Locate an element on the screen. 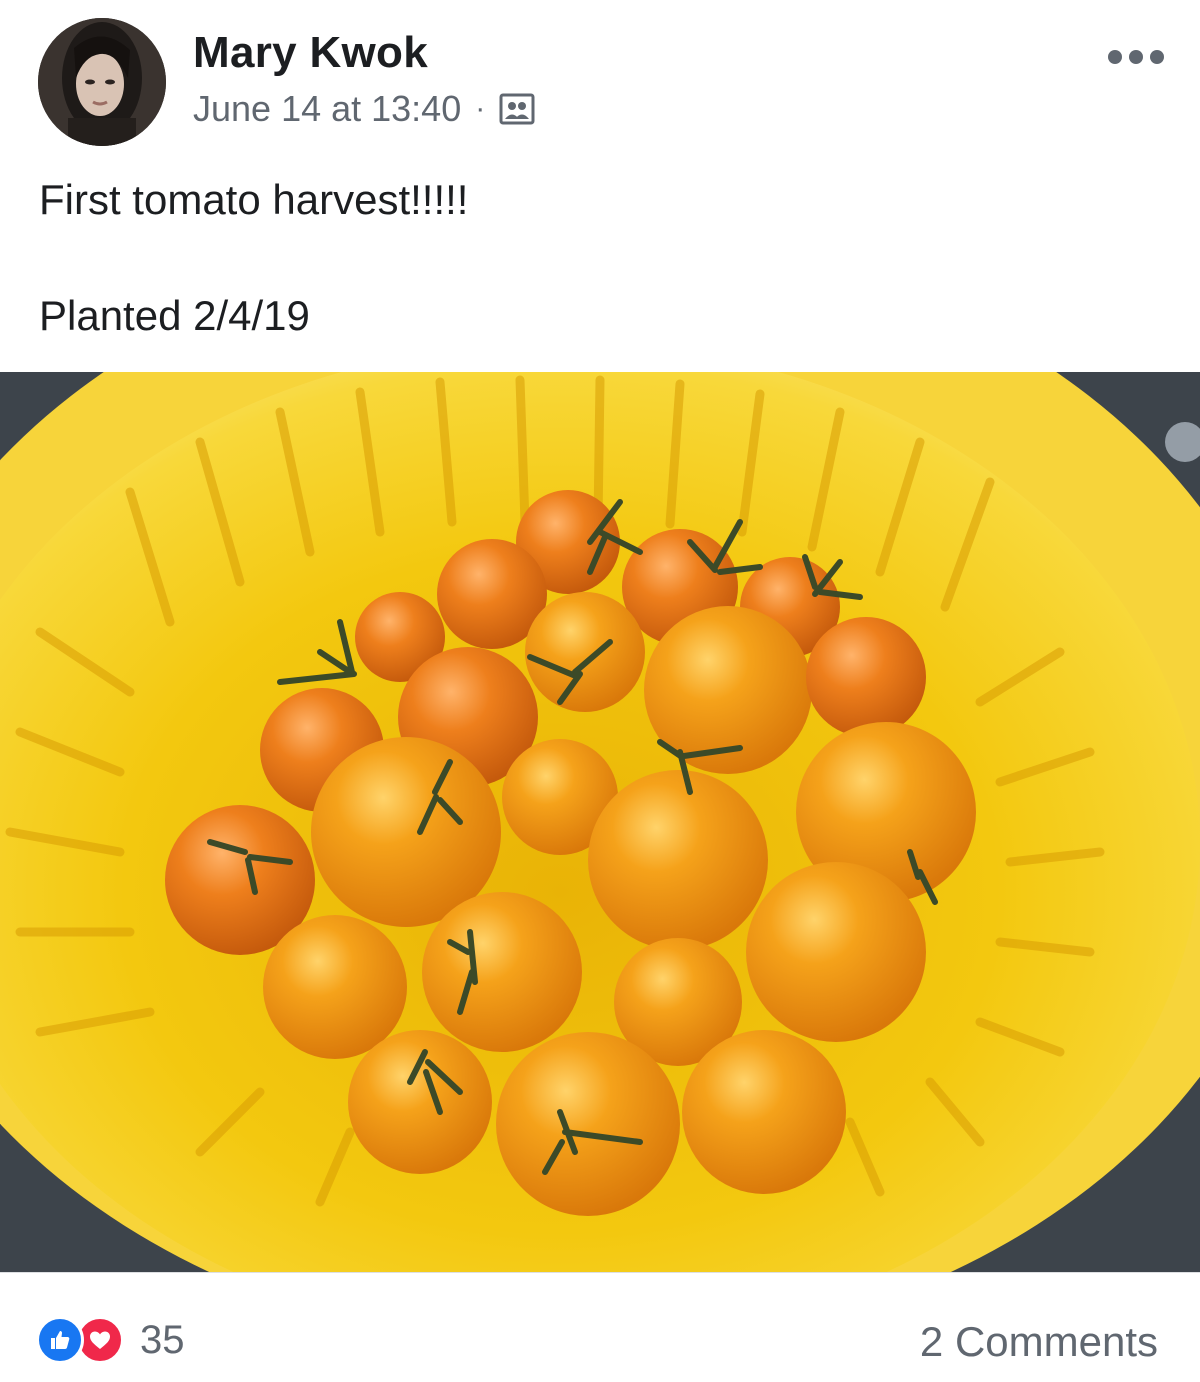 Image resolution: width=1200 pixels, height=1382 pixels. post-meta: June 14 at 13:40 · is located at coordinates (364, 109).